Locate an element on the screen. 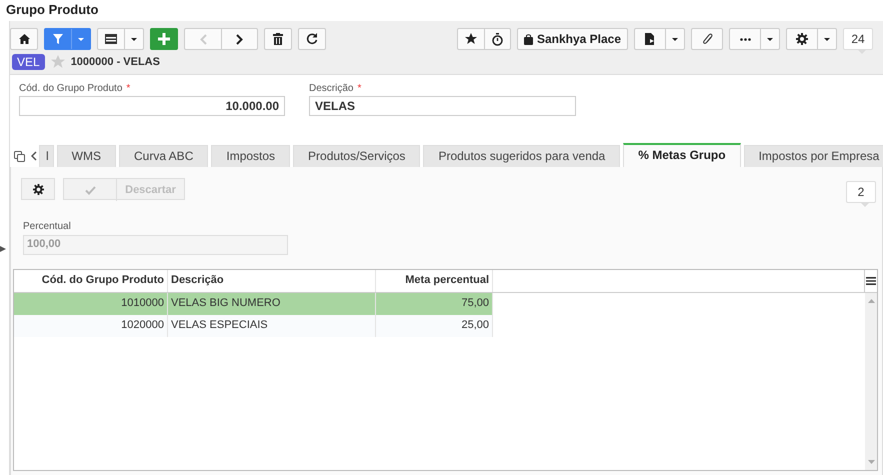 The height and width of the screenshot is (475, 883). table-row: 1020000 VELAS ESPECIAIS 25,00 is located at coordinates (253, 326).